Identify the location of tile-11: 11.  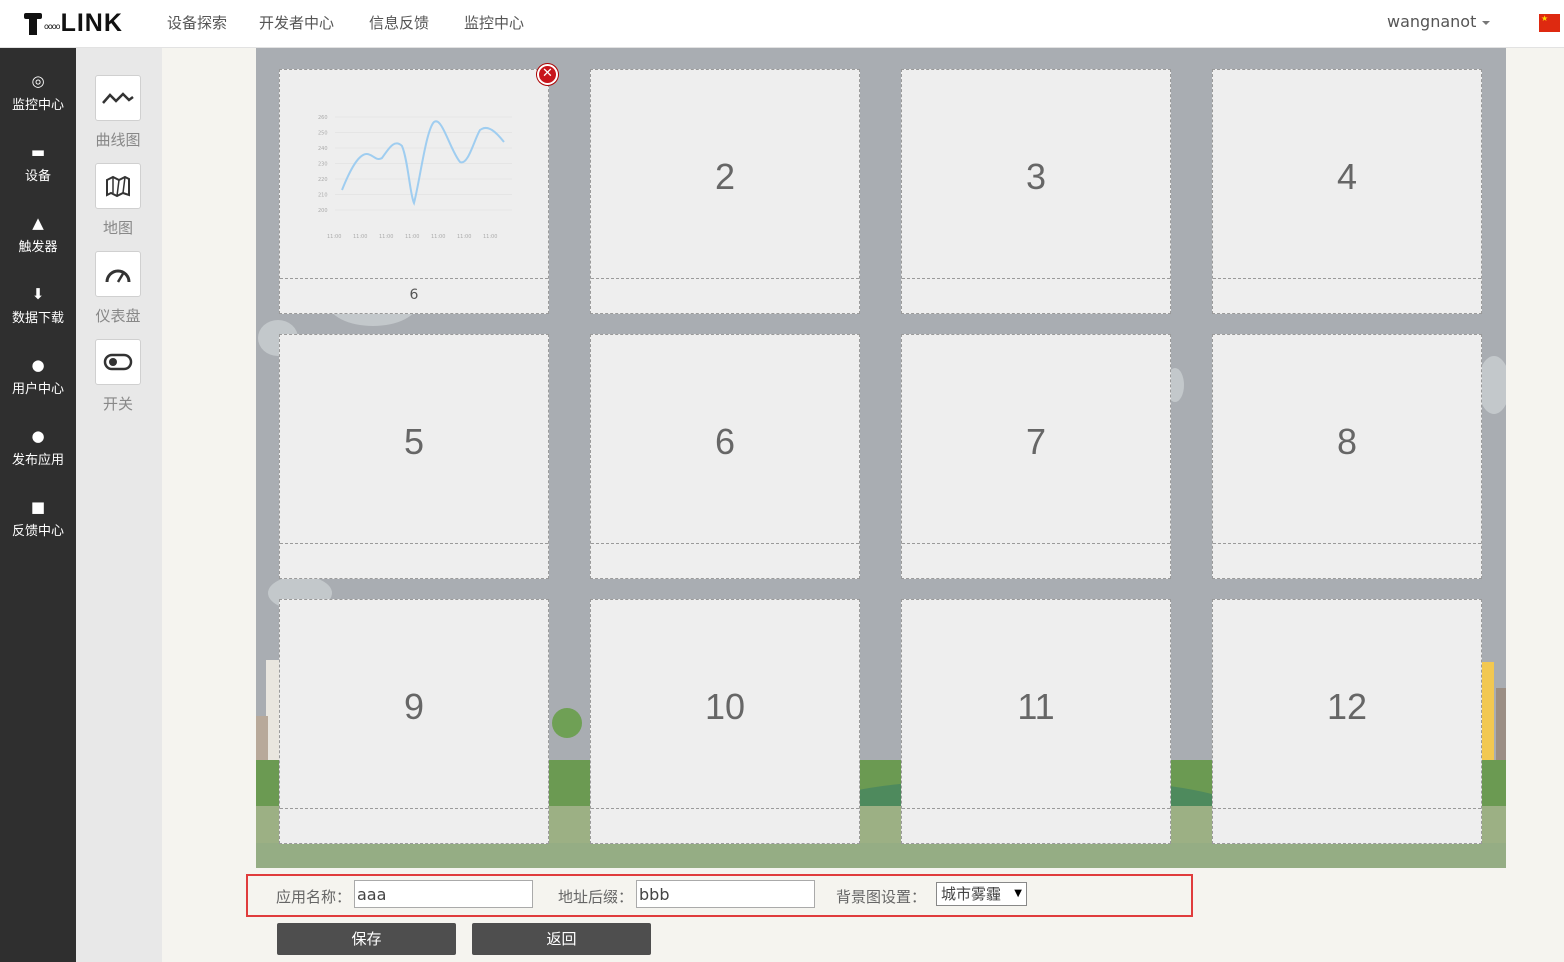
(1036, 721).